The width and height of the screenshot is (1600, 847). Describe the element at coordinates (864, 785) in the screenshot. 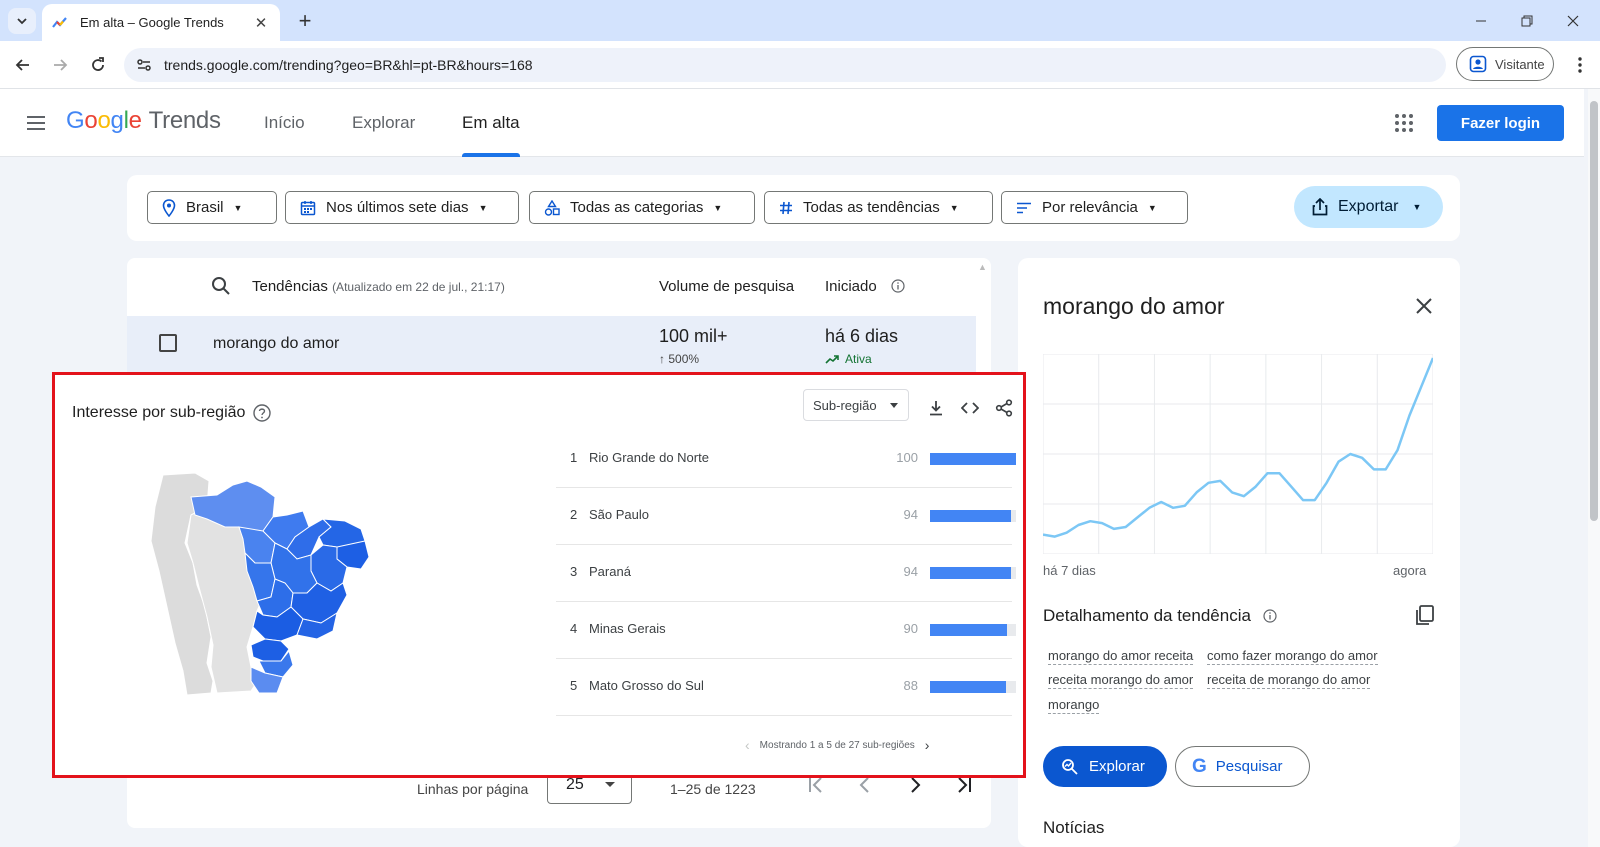

I see `chevron-left-icon` at that location.